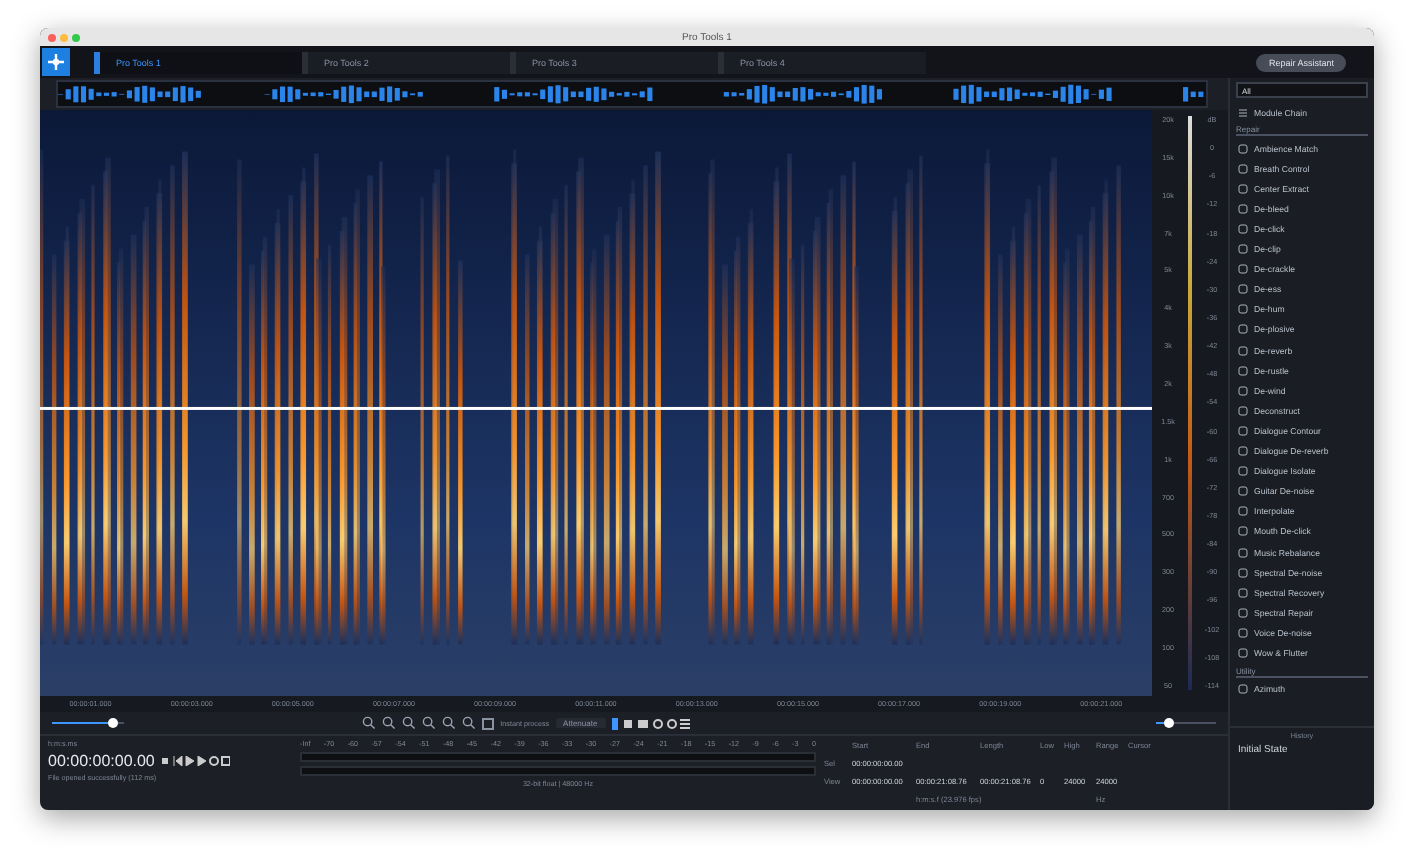  I want to click on search-icon, so click(449, 723).